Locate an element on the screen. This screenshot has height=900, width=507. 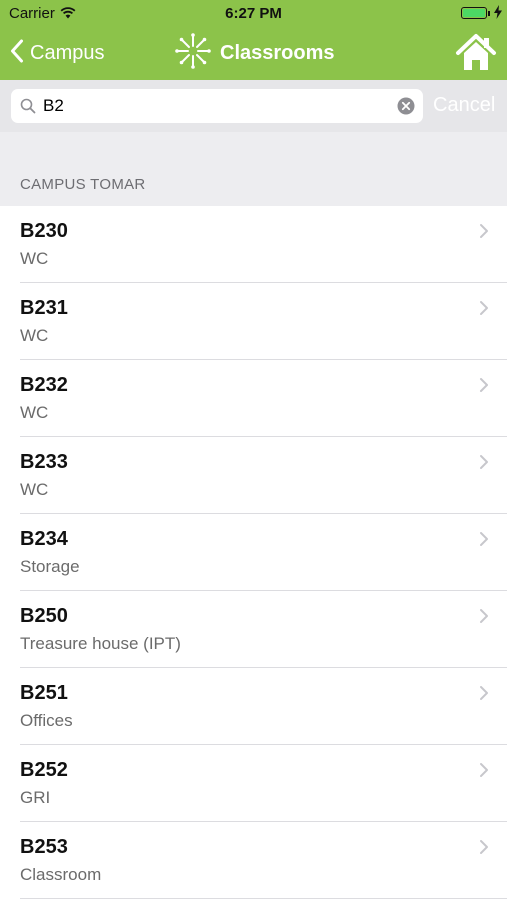
list-item: B232 WC is located at coordinates (253, 398).